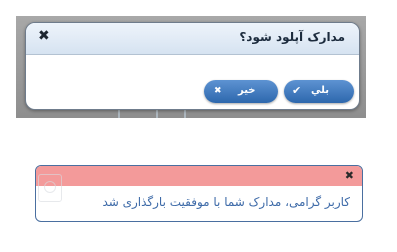  I want to click on yes-button: ✔ بلي, so click(319, 91).